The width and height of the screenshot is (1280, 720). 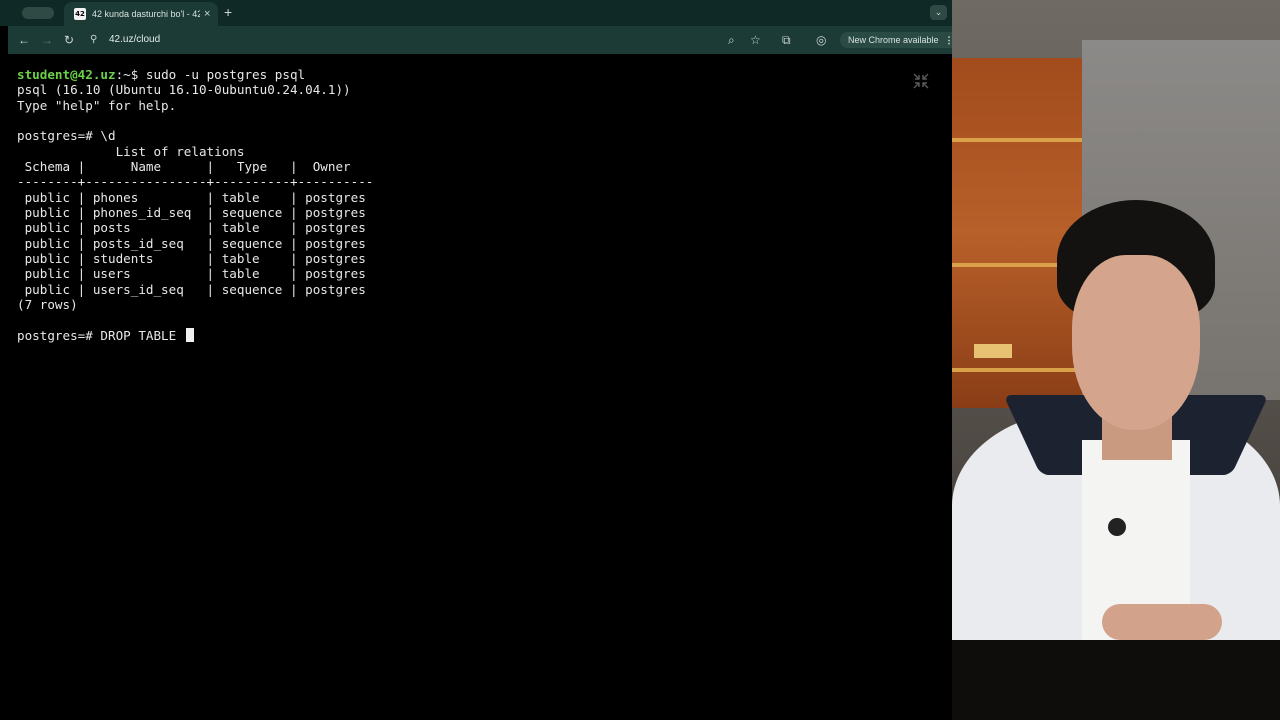 What do you see at coordinates (948, 40) in the screenshot?
I see `chrome-menu-icon: ⋮` at bounding box center [948, 40].